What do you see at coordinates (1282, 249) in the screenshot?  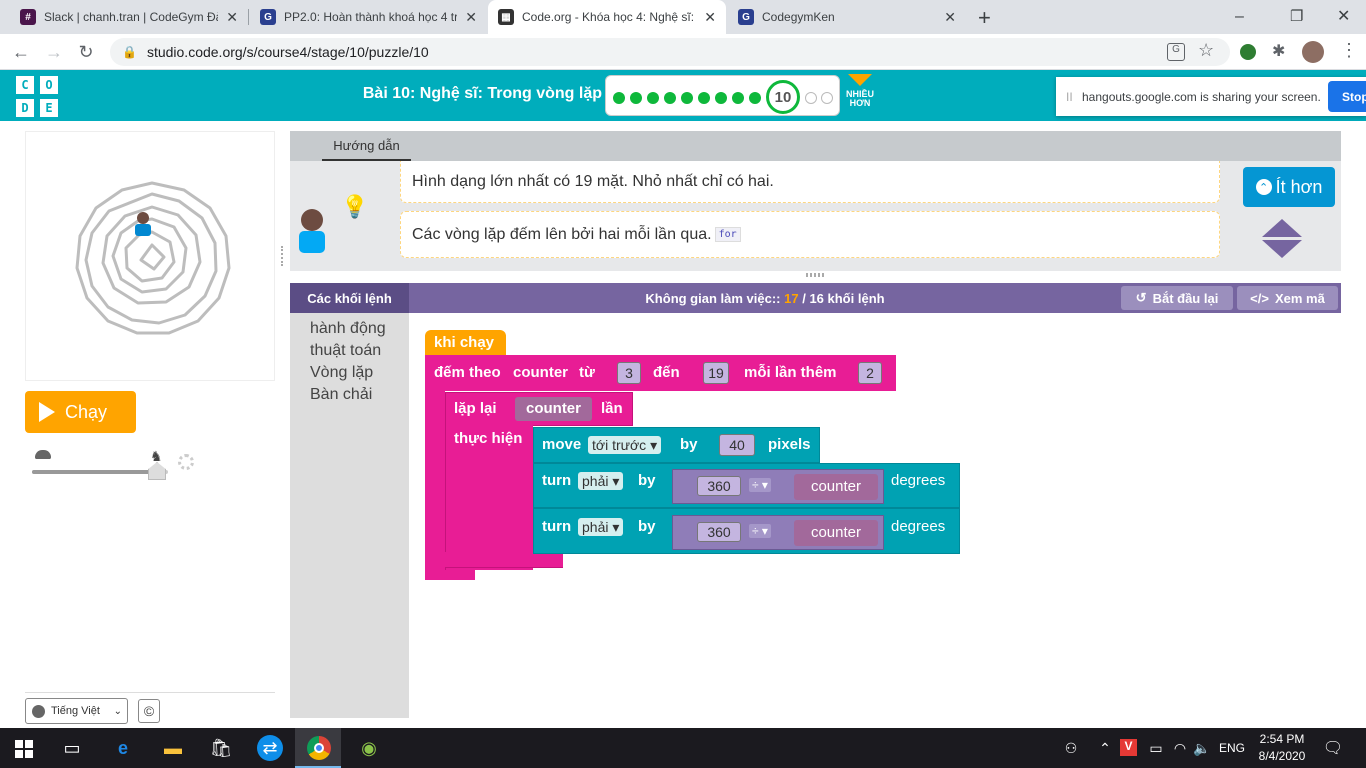 I see `scroll-down-icon` at bounding box center [1282, 249].